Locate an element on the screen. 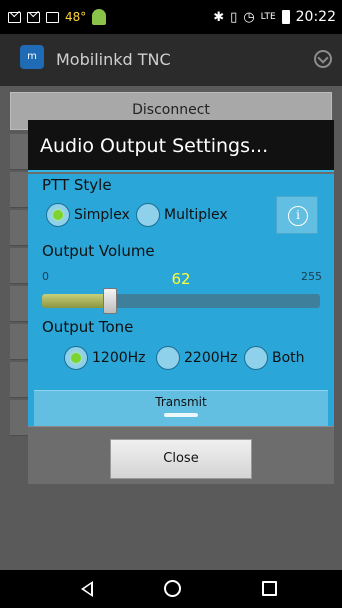  app-bar: m Mobilinkd TNC is located at coordinates (171, 60).